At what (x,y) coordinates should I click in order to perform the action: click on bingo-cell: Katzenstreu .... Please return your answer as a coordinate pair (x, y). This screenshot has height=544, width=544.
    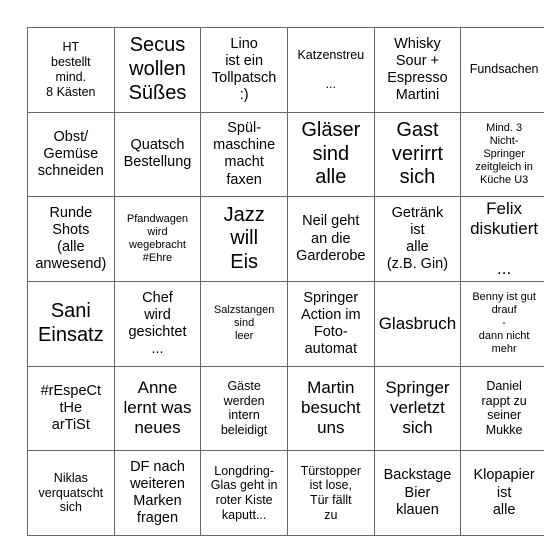
    Looking at the image, I should click on (330, 70).